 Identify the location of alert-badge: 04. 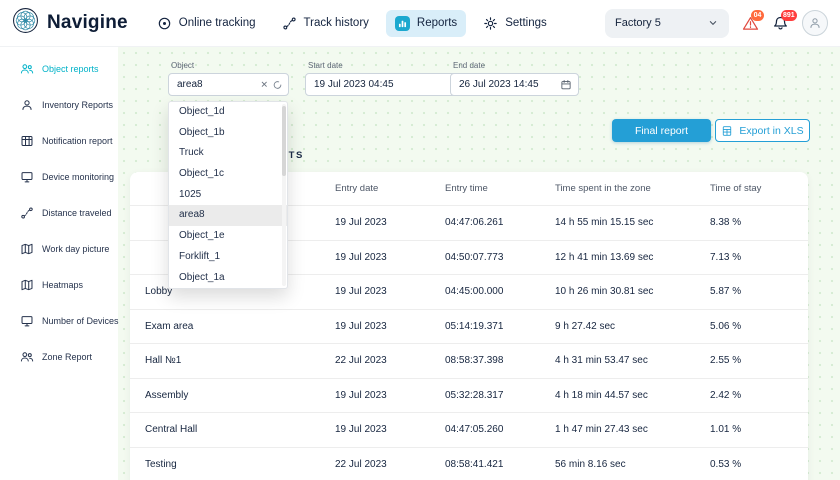
(757, 15).